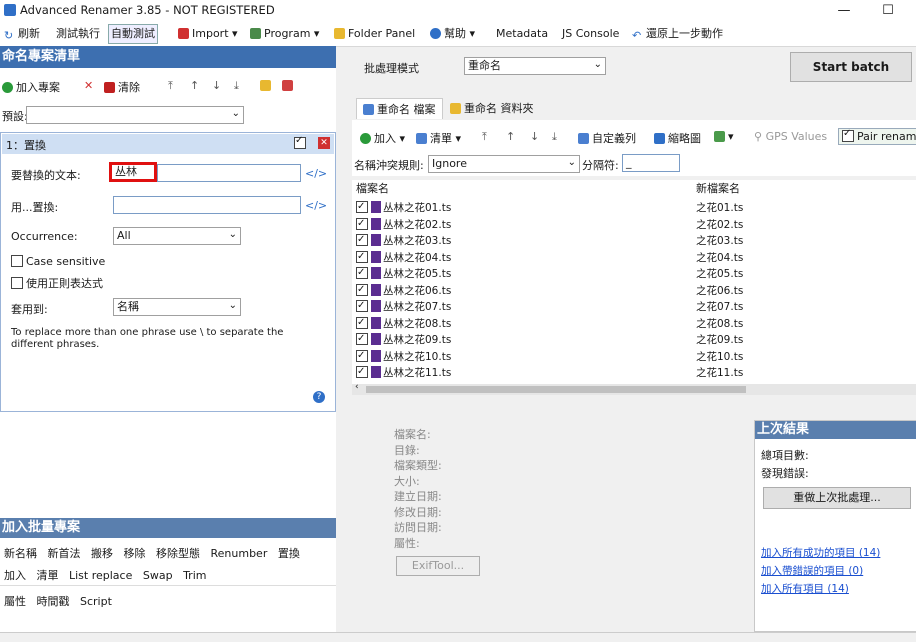 This screenshot has width=916, height=642. I want to click on open-preset-icon, so click(267, 85).